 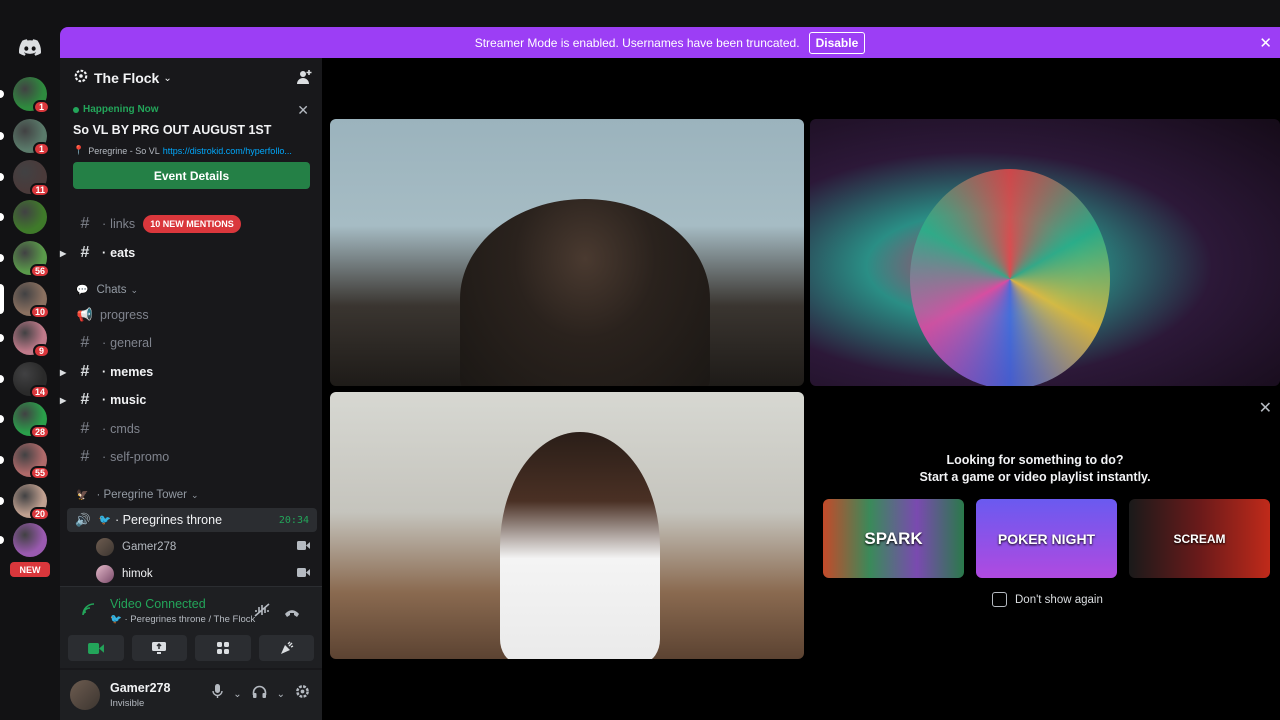 I want to click on server-icon: 9, so click(x=25, y=339).